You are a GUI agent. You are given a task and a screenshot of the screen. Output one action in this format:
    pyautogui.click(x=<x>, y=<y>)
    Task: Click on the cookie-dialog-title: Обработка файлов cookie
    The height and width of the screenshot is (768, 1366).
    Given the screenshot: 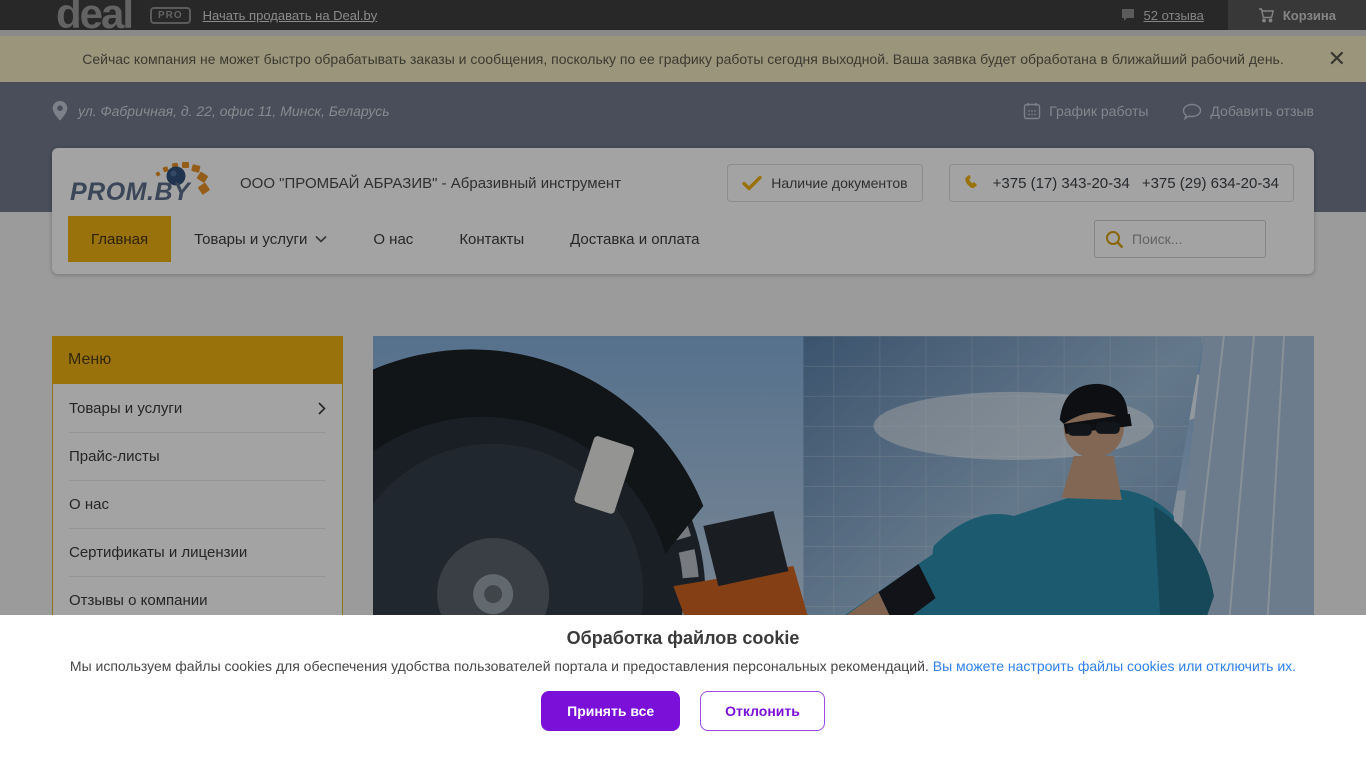 What is the action you would take?
    pyautogui.click(x=683, y=638)
    